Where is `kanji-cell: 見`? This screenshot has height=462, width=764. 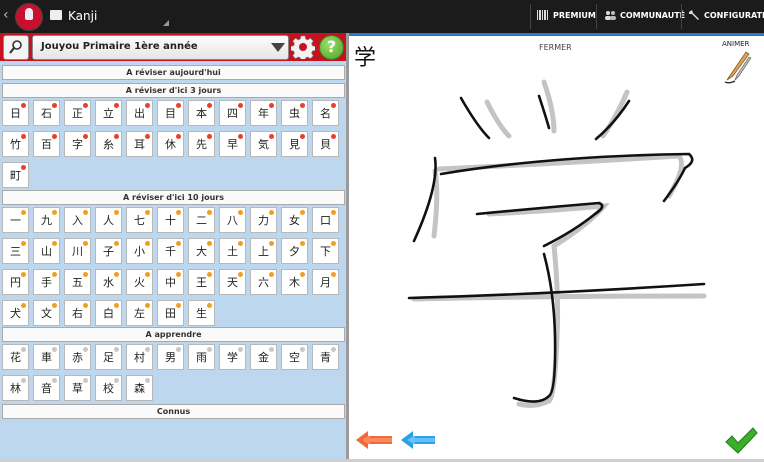 kanji-cell: 見 is located at coordinates (294, 144).